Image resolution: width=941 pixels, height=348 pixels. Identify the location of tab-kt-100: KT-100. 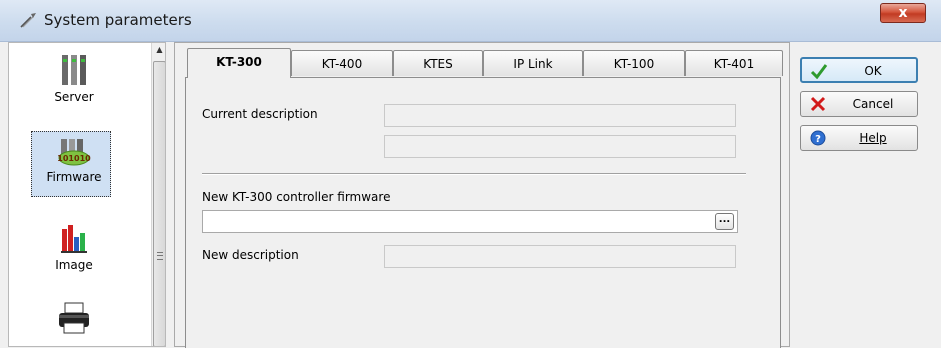
(634, 63).